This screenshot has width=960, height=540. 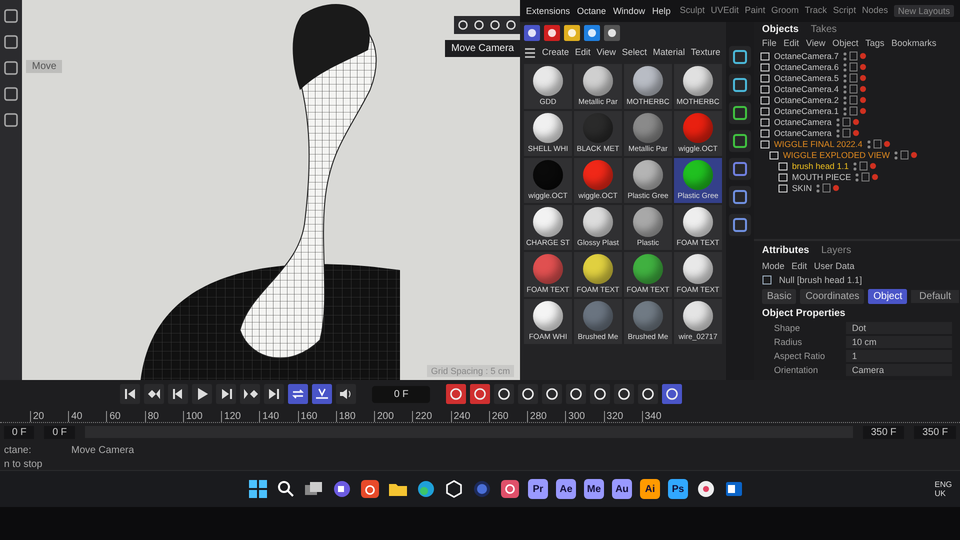 I want to click on layout-tab: UVEdit, so click(x=724, y=11).